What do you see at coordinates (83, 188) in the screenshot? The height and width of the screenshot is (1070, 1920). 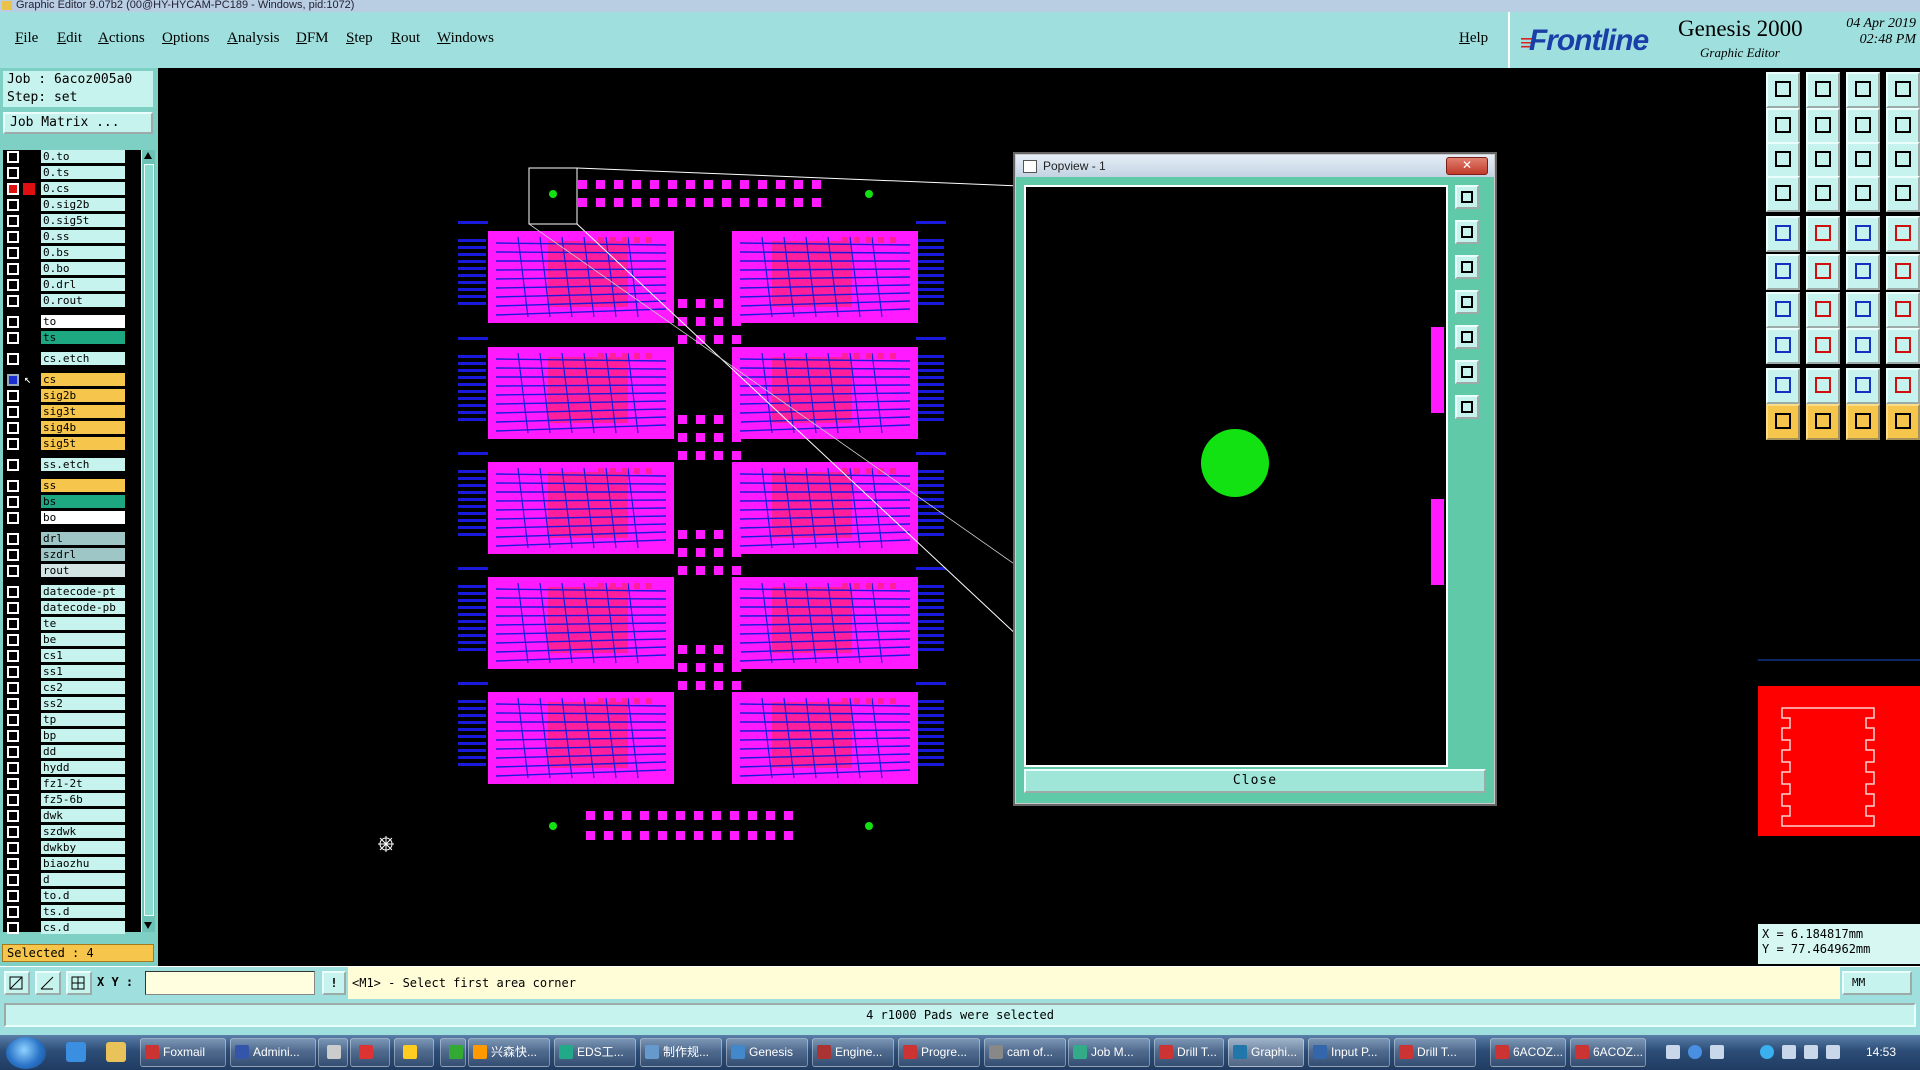 I see `layer-name: 0.cs` at bounding box center [83, 188].